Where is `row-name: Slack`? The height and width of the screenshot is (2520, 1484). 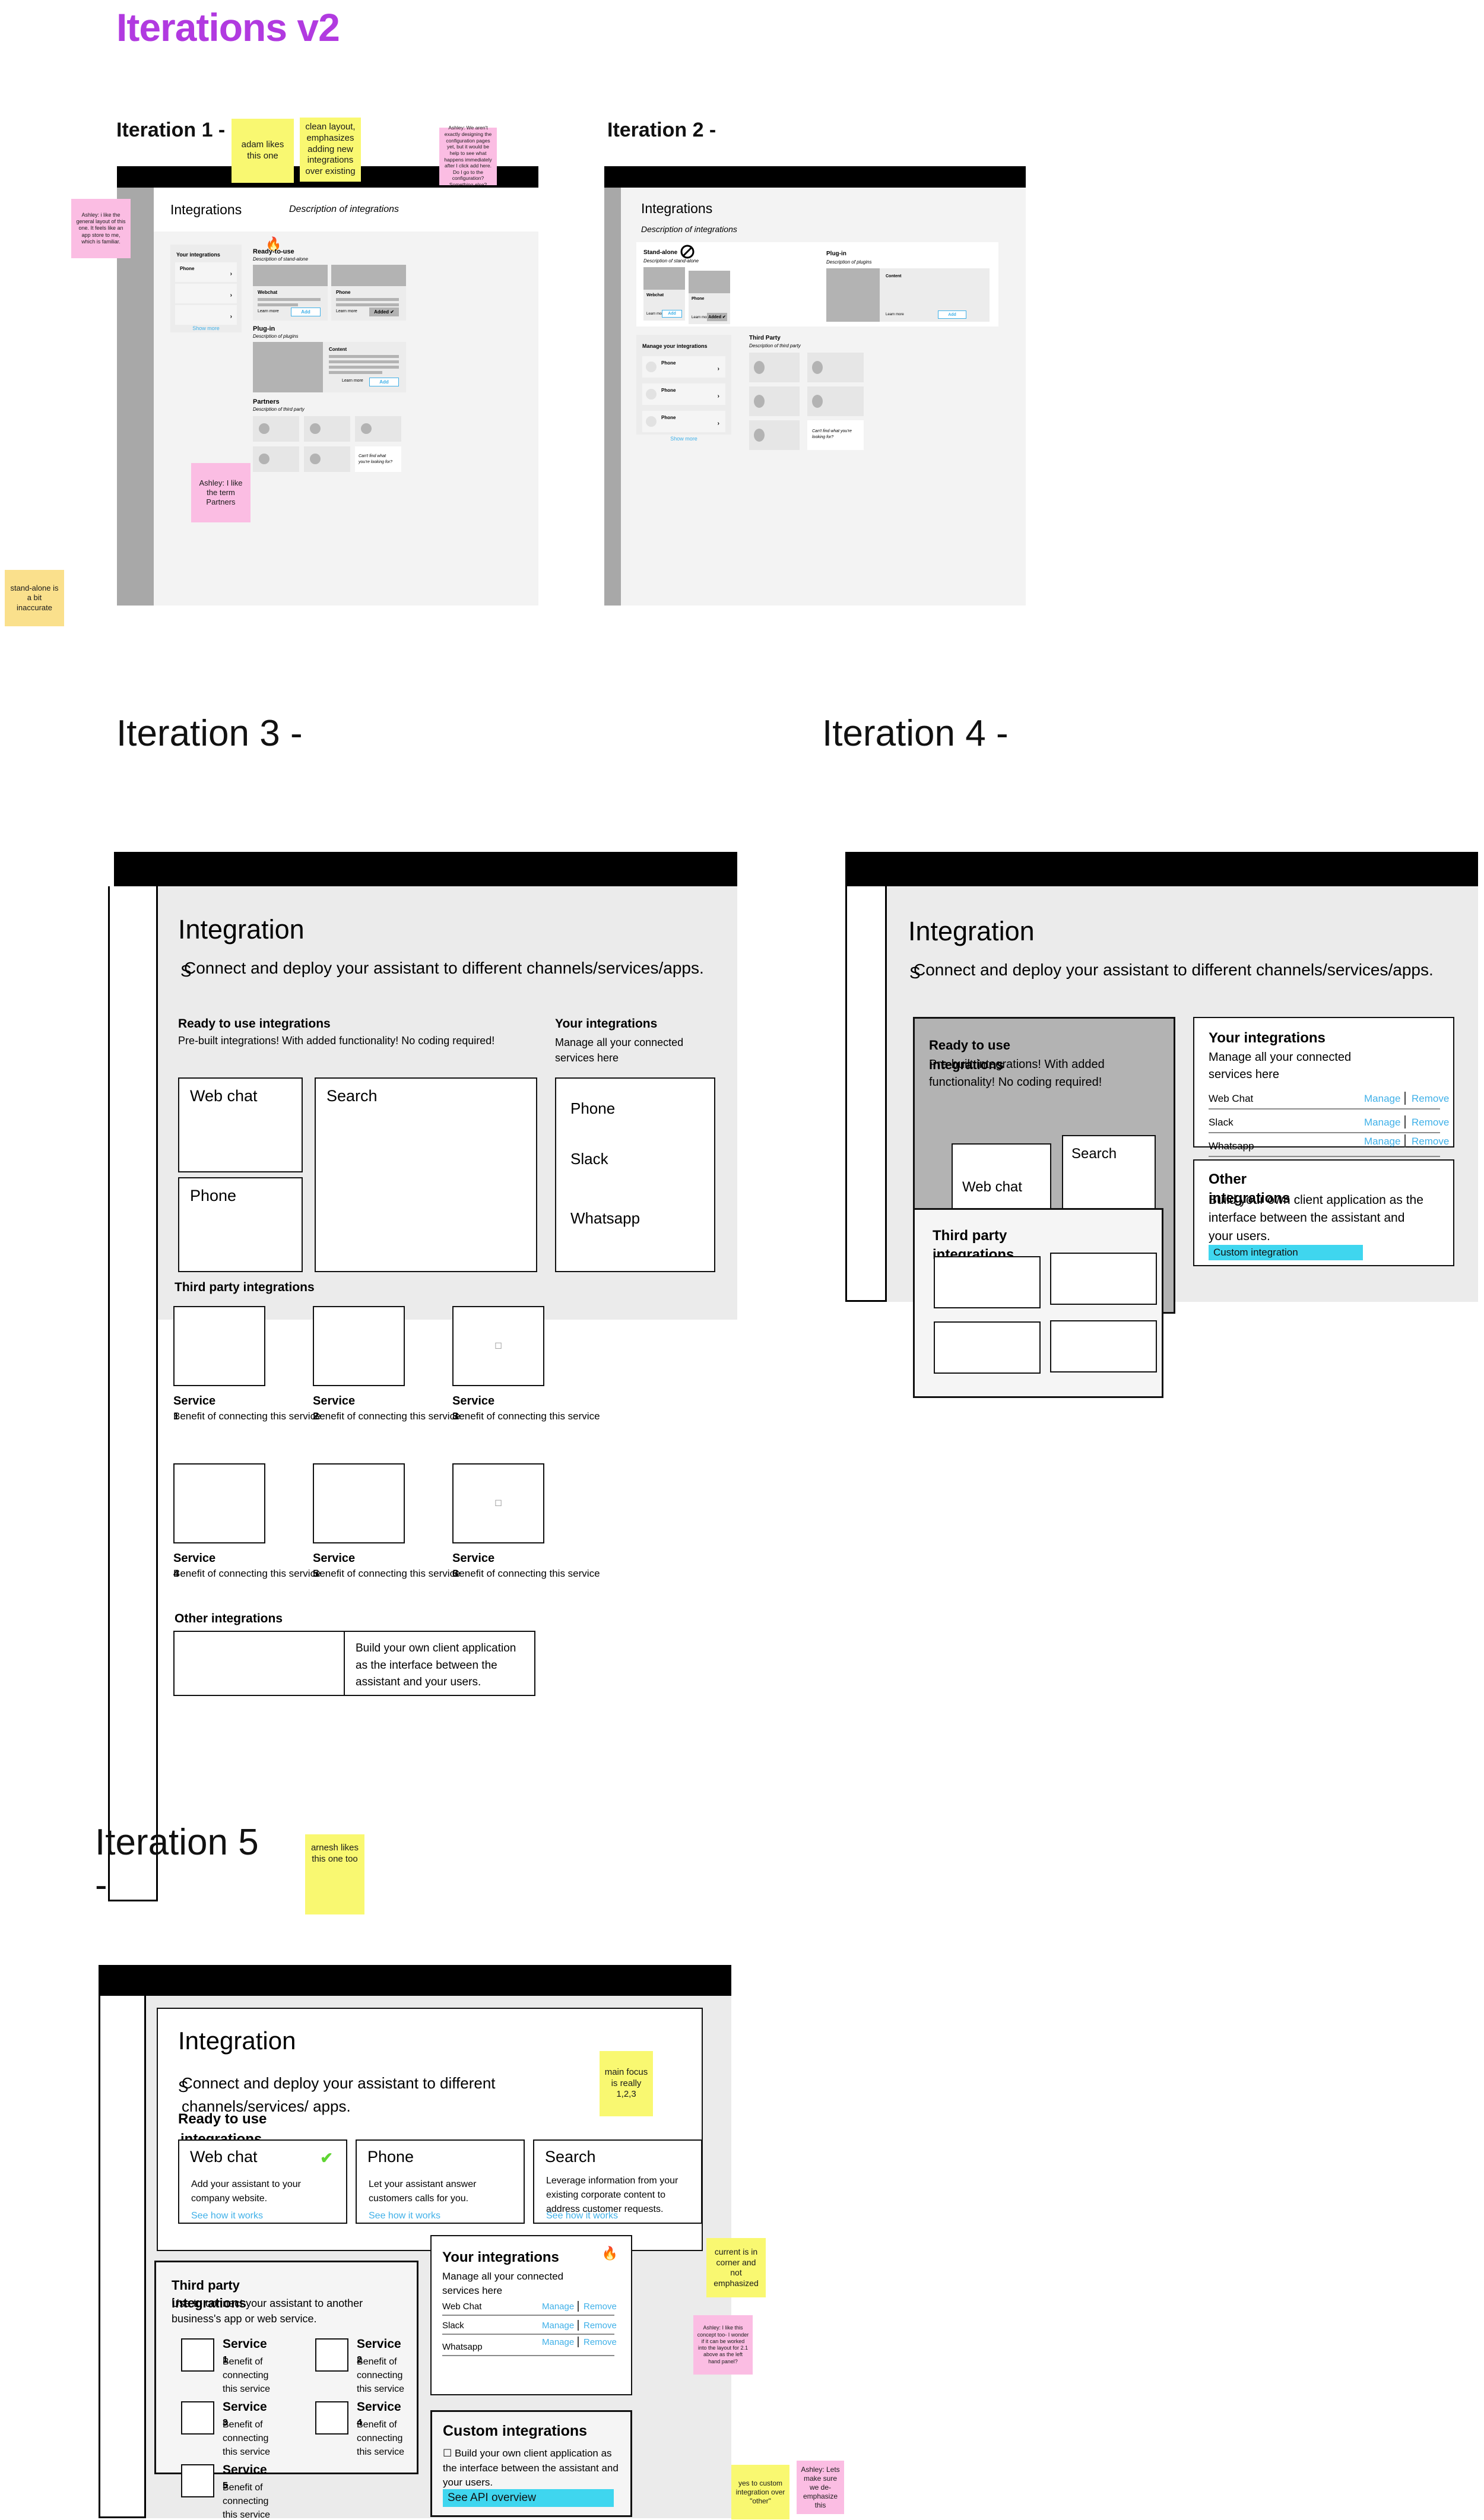
row-name: Slack is located at coordinates (453, 2326).